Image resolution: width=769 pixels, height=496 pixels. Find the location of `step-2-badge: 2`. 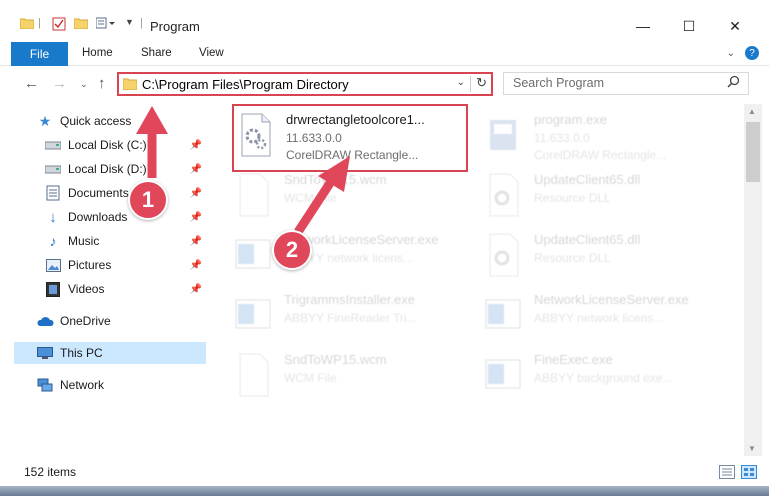

step-2-badge: 2 is located at coordinates (292, 250).